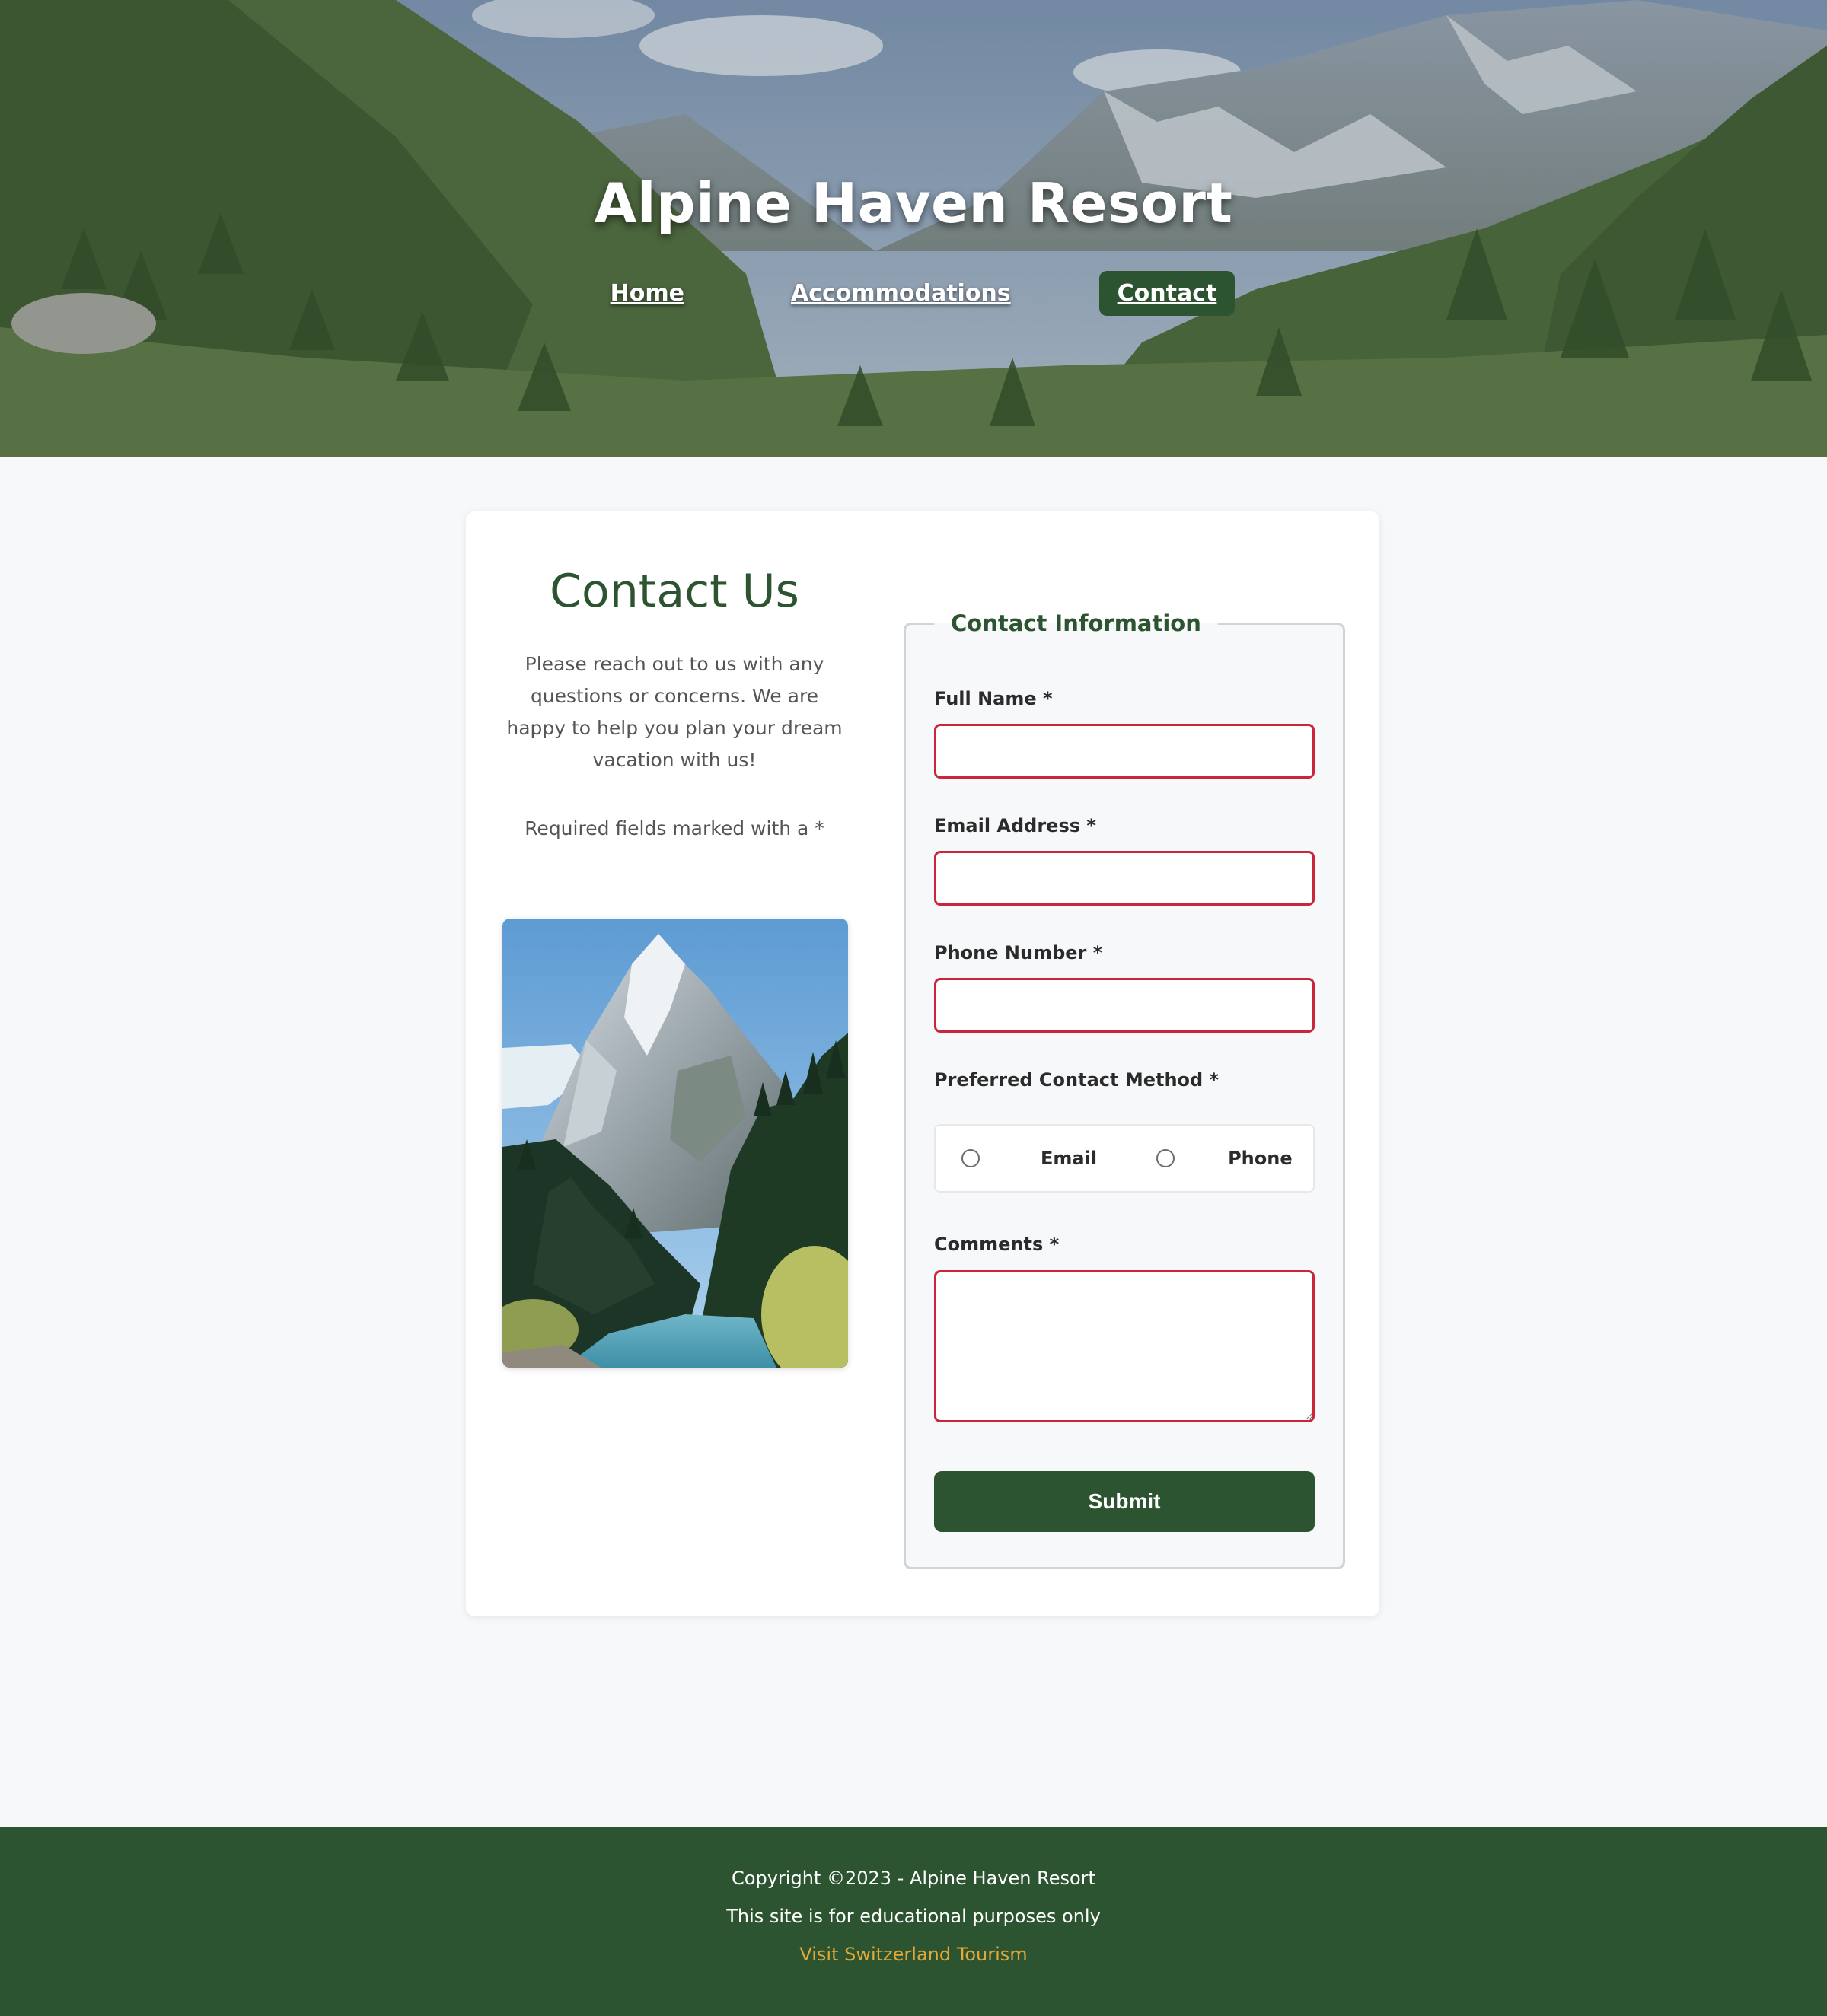 The image size is (1827, 2016). What do you see at coordinates (1124, 1158) in the screenshot?
I see `contact-method-group: Email Phone` at bounding box center [1124, 1158].